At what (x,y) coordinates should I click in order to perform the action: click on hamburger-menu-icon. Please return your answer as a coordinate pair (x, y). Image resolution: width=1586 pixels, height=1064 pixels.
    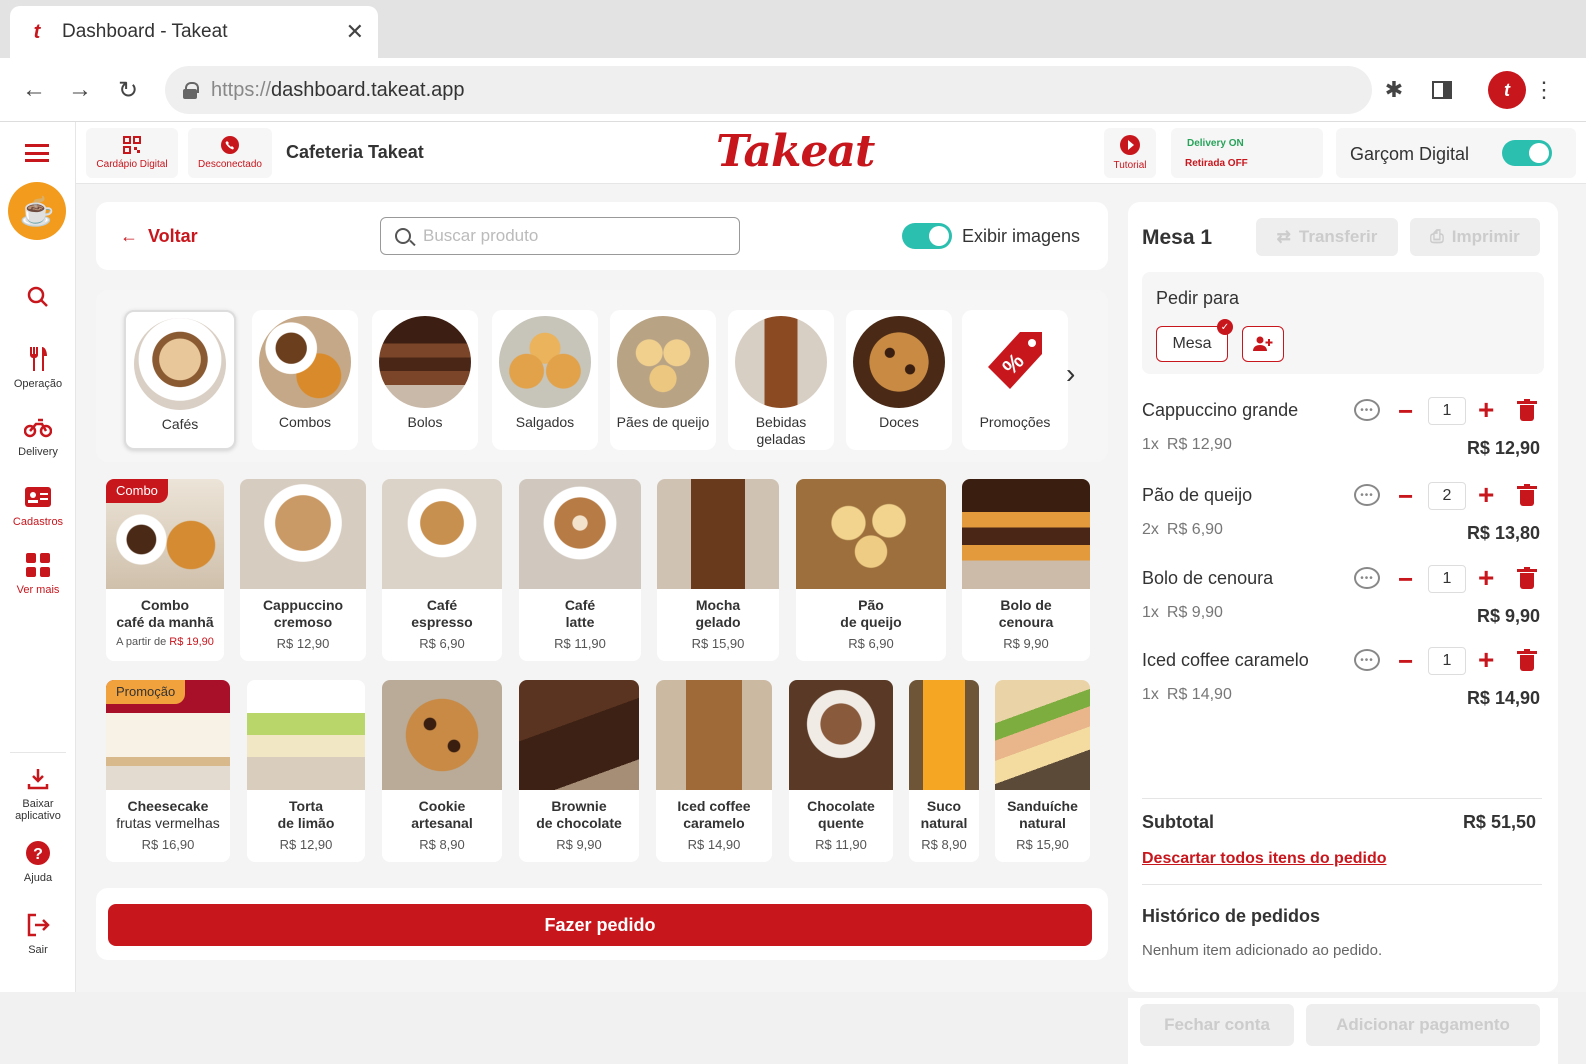
    Looking at the image, I should click on (37, 153).